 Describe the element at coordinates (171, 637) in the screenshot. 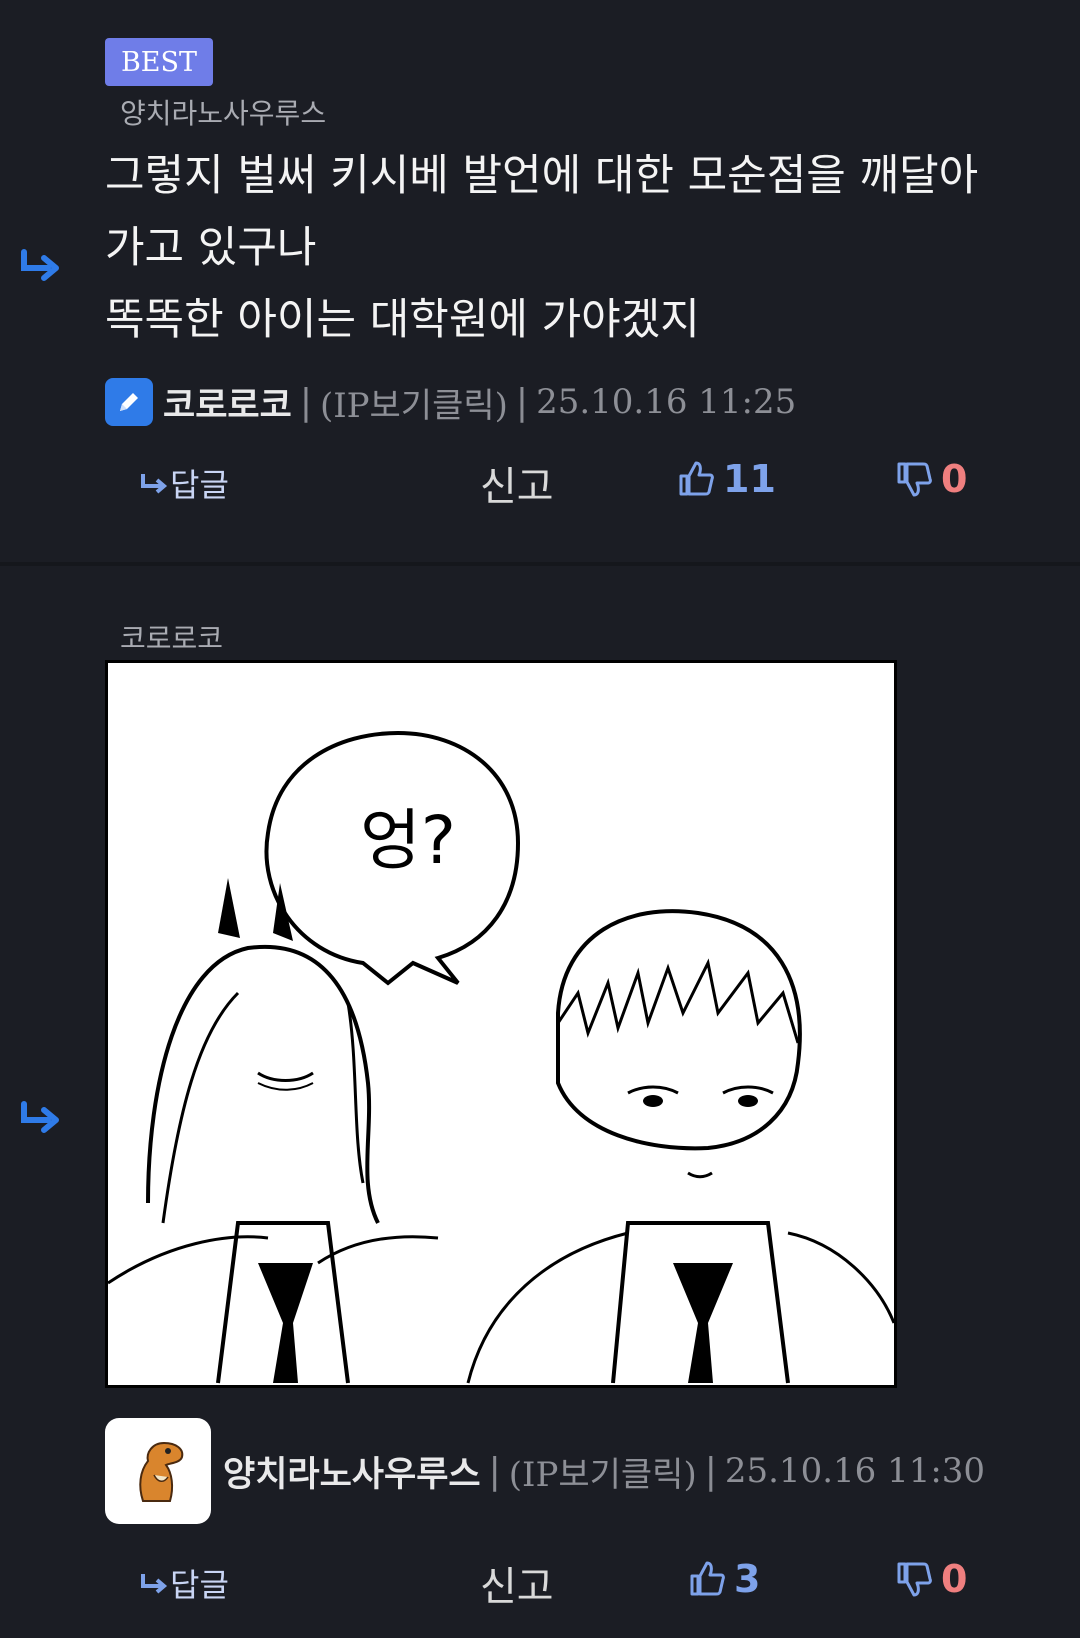

I see `parent-author: 코로로코` at that location.